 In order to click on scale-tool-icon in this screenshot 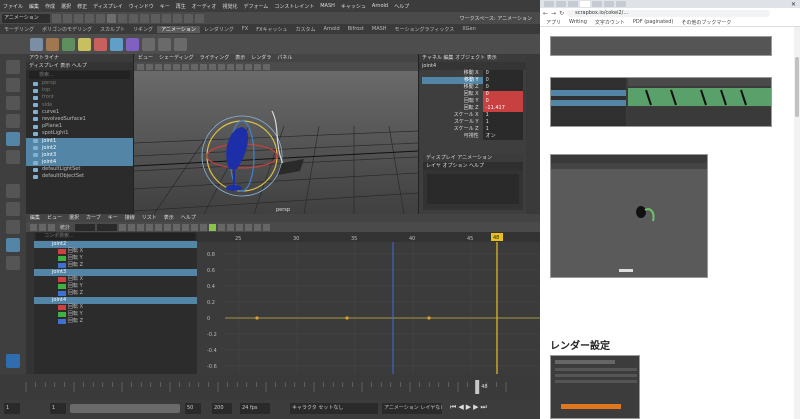, I will do `click(13, 157)`.